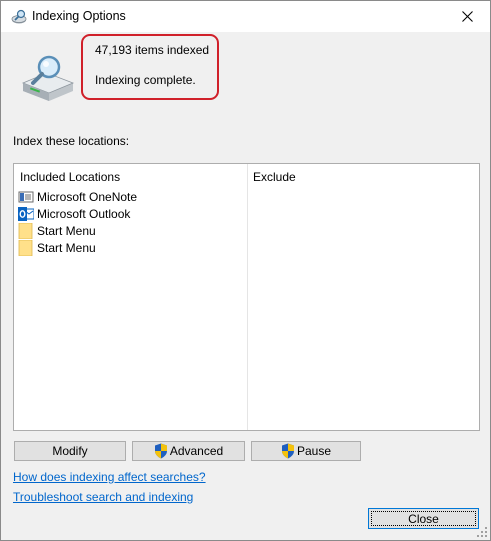  Describe the element at coordinates (245, 16) in the screenshot. I see `title-bar: Indexing Options` at that location.